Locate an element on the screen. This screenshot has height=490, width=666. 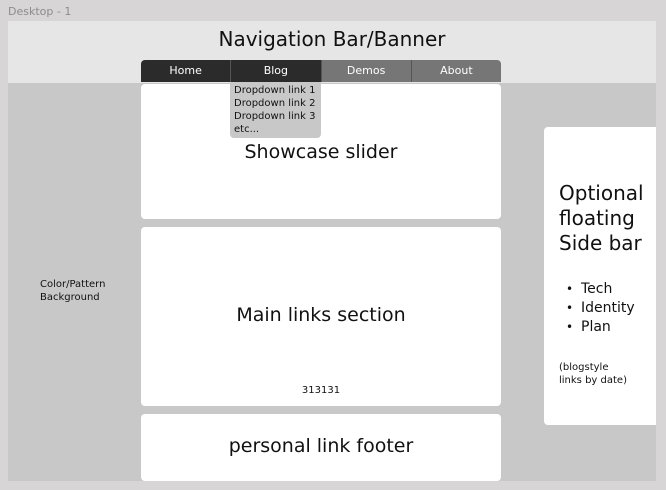
showcase-slider: Showcase slider is located at coordinates (321, 151).